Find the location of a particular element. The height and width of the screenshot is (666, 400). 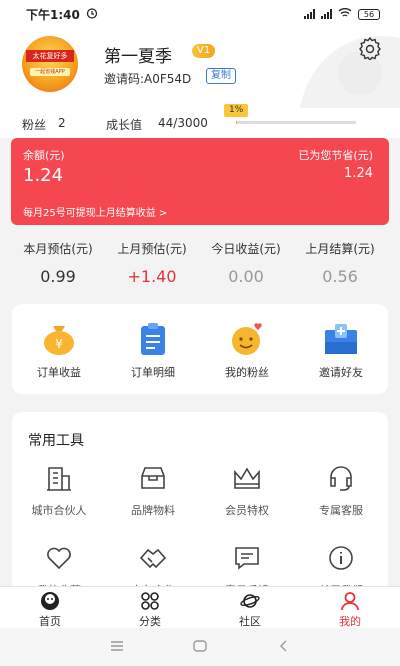

tab-home: 首页 is located at coordinates (50, 610).